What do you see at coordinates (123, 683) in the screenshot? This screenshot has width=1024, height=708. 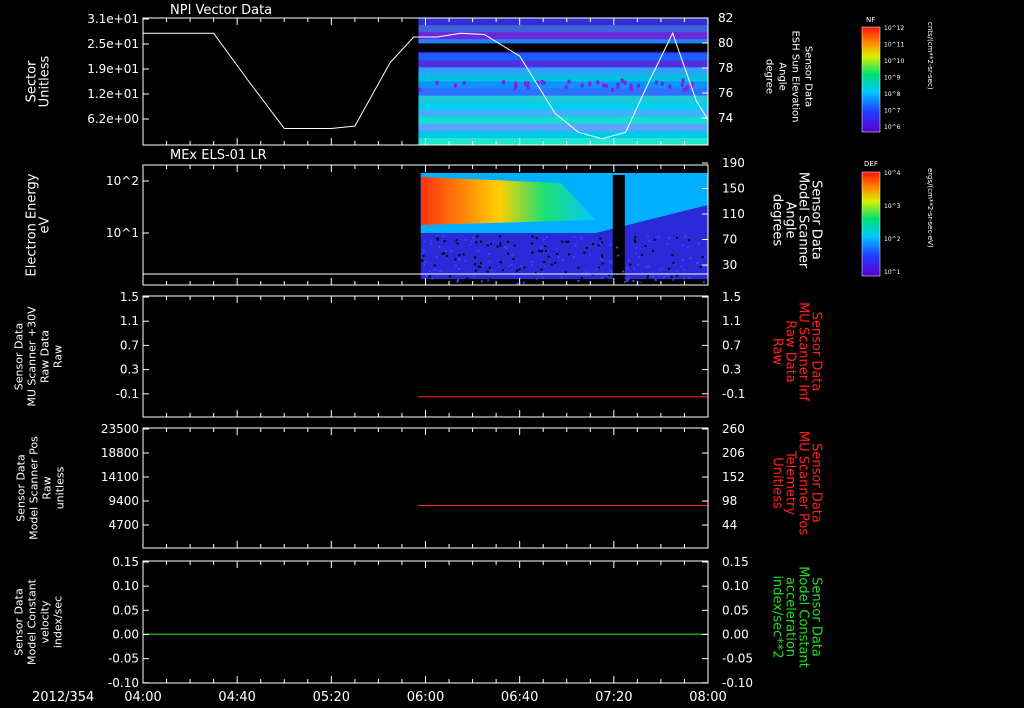 I see `y-tick-label: -0.10` at bounding box center [123, 683].